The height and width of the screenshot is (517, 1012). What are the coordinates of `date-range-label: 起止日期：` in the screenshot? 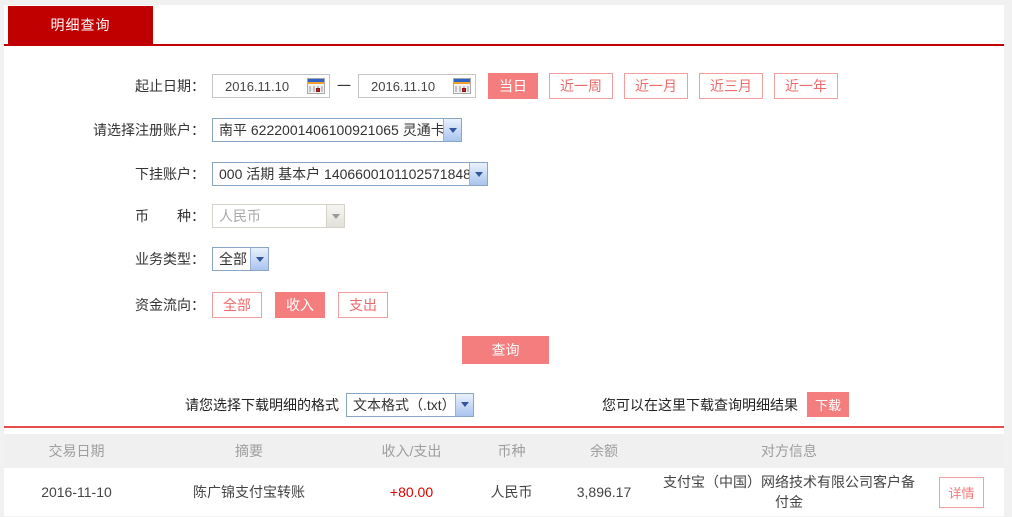 It's located at (170, 86).